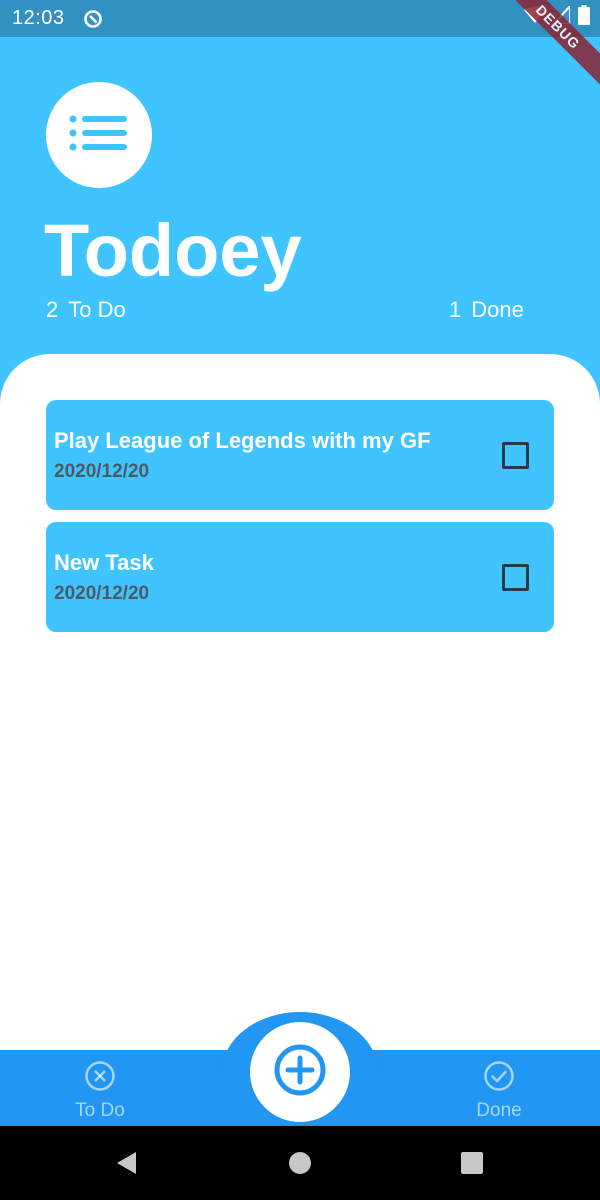  I want to click on add-circle-icon, so click(300, 1072).